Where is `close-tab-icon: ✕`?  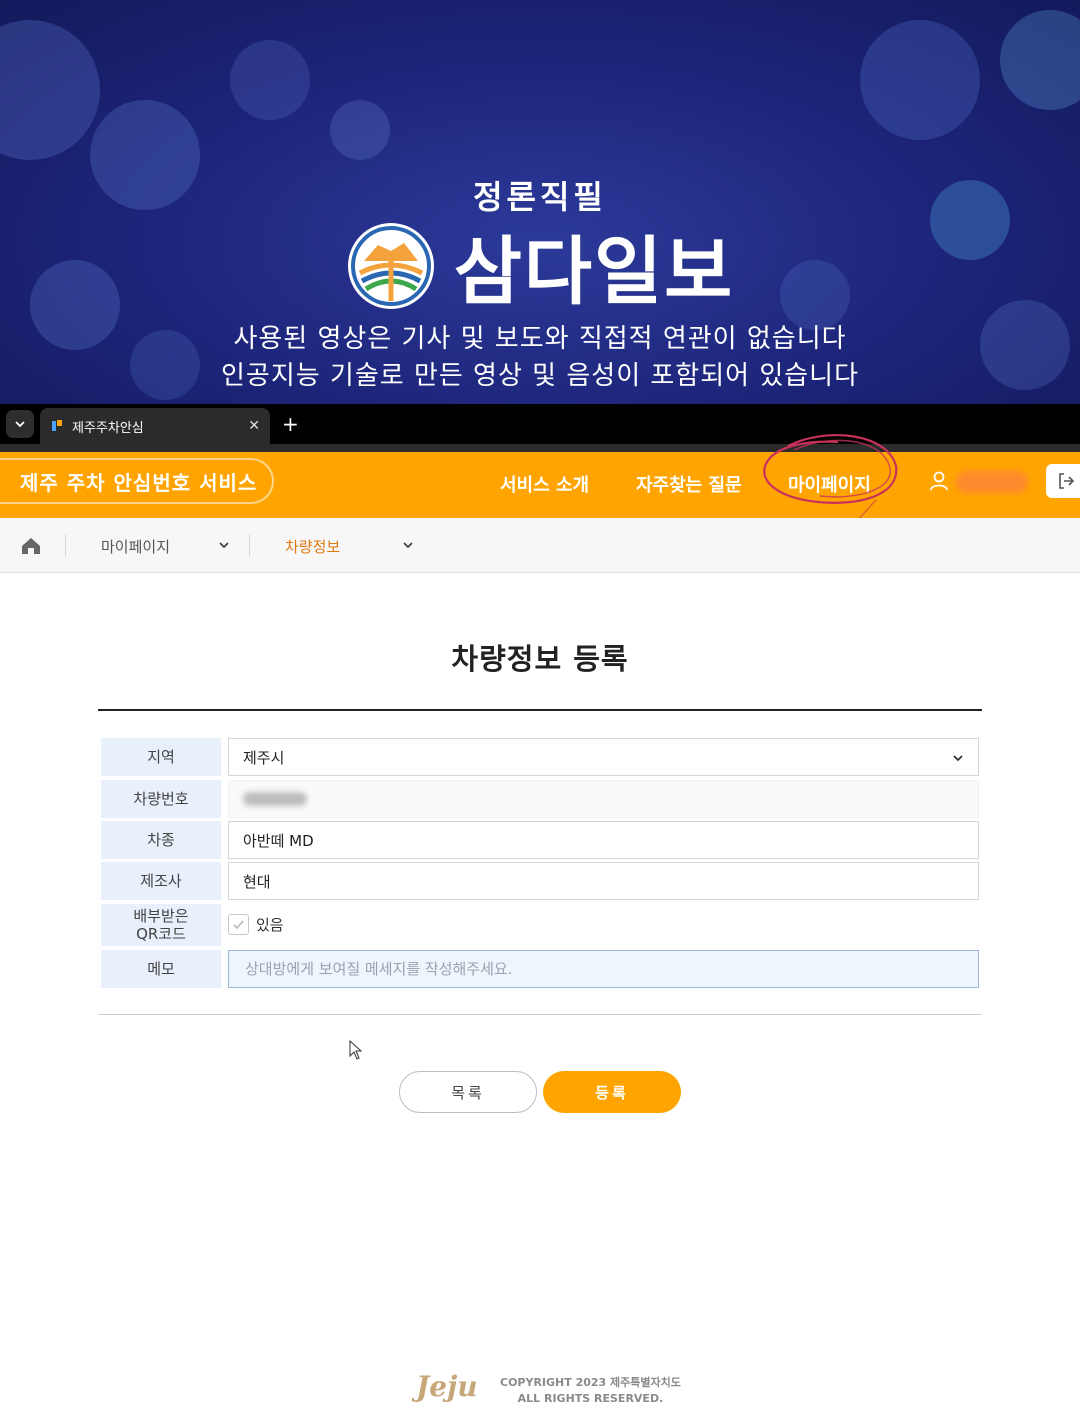 close-tab-icon: ✕ is located at coordinates (254, 426).